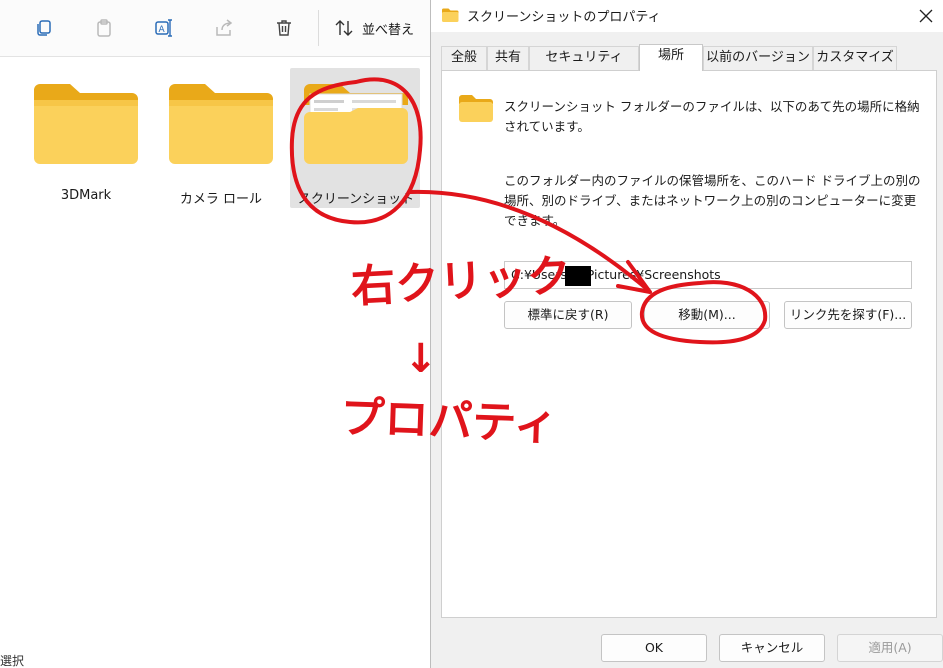 The width and height of the screenshot is (943, 668). I want to click on item-label: スクリーンショット, so click(356, 199).